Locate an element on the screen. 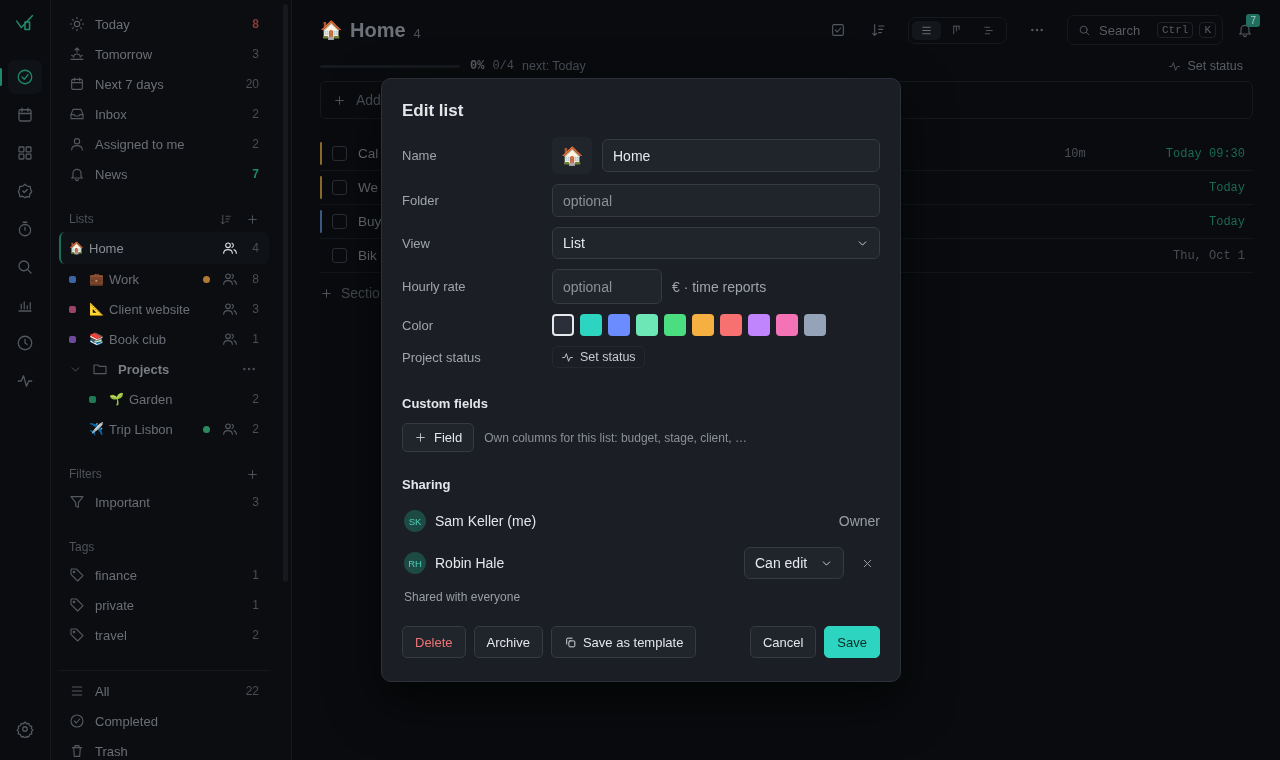 The image size is (1280, 760). item-label: Important is located at coordinates (123, 502).